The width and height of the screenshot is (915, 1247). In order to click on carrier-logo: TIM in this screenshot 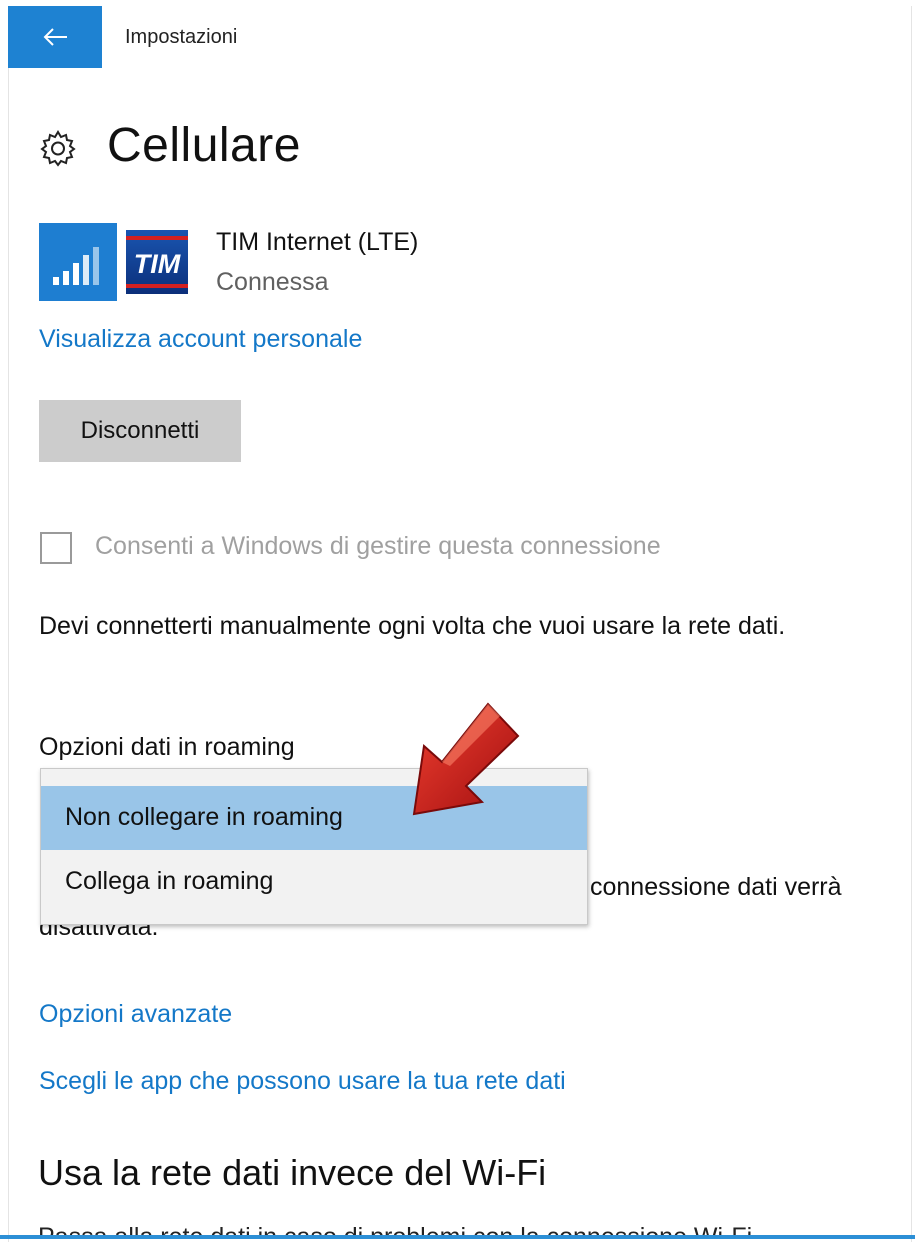, I will do `click(157, 262)`.